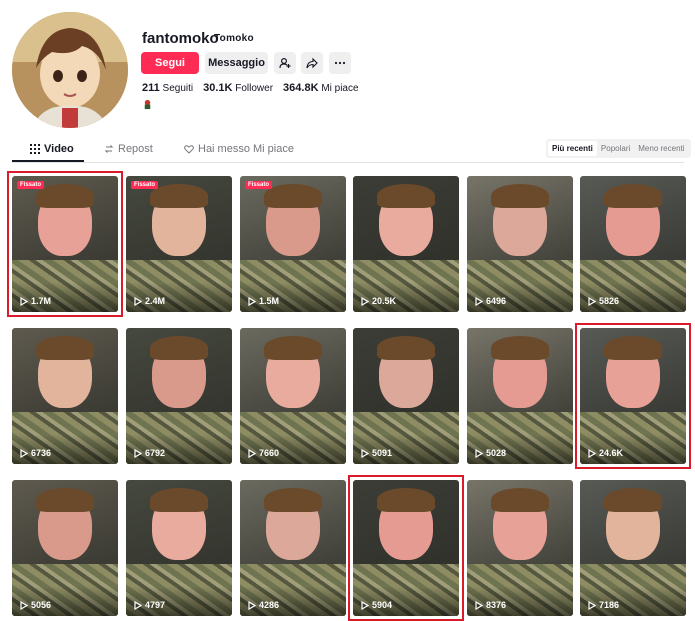  Describe the element at coordinates (128, 149) in the screenshot. I see `tab-repost: Repost` at that location.